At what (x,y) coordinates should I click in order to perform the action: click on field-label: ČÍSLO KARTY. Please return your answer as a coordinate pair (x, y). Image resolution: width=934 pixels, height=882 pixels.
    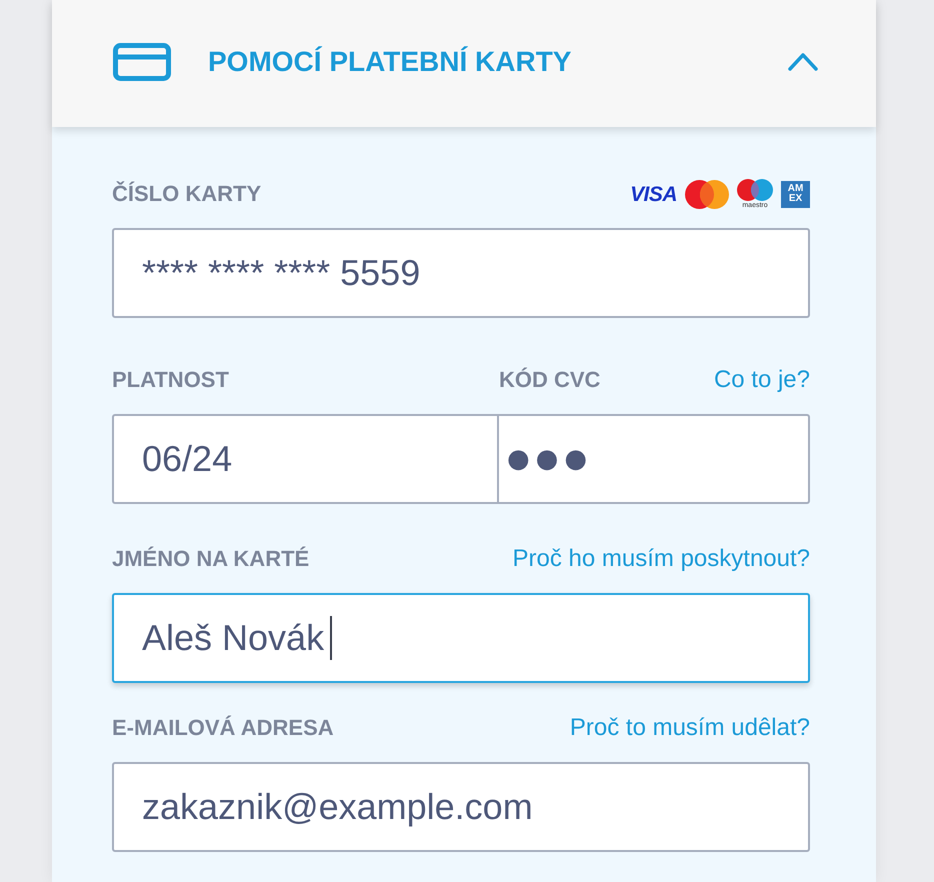
    Looking at the image, I should click on (187, 194).